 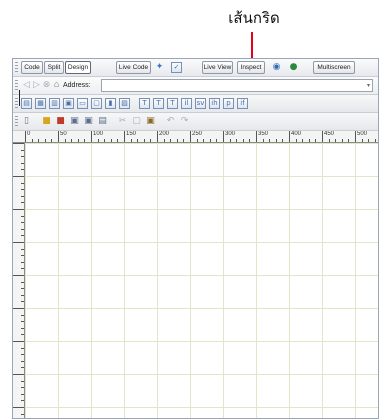 I want to click on print-code-icon: ▤, so click(x=102, y=121).